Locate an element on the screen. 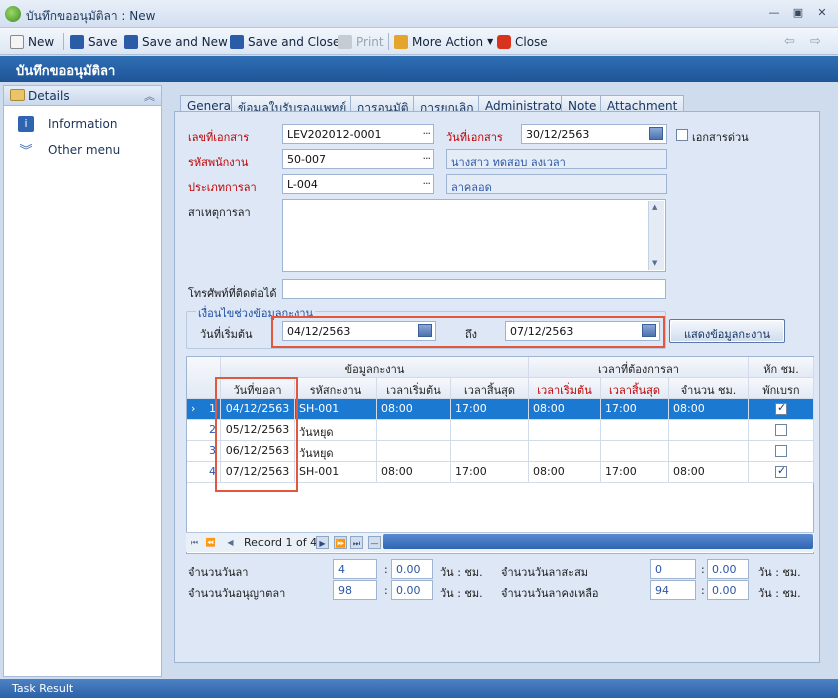  emp-code-field: 50-007 ··· is located at coordinates (358, 159).